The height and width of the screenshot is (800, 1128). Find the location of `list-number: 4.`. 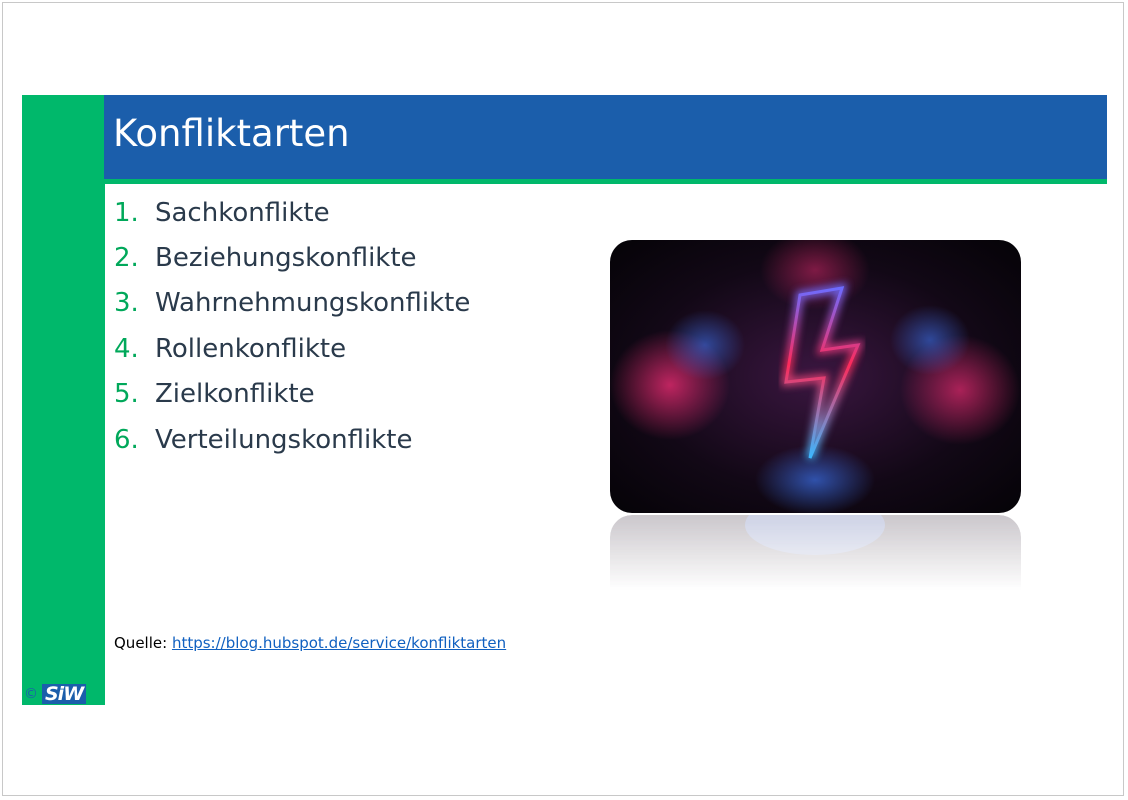

list-number: 4. is located at coordinates (126, 348).